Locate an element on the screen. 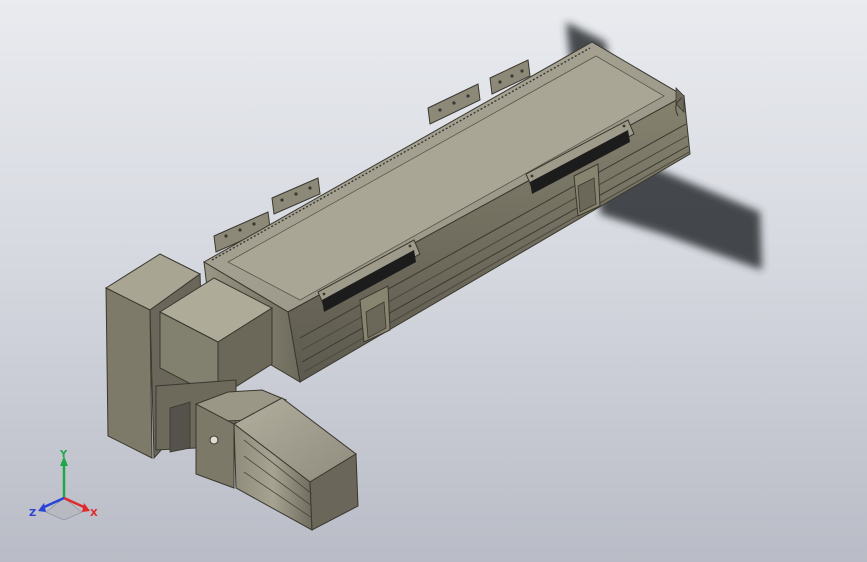  z-axis-arrowhead is located at coordinates (42, 507).